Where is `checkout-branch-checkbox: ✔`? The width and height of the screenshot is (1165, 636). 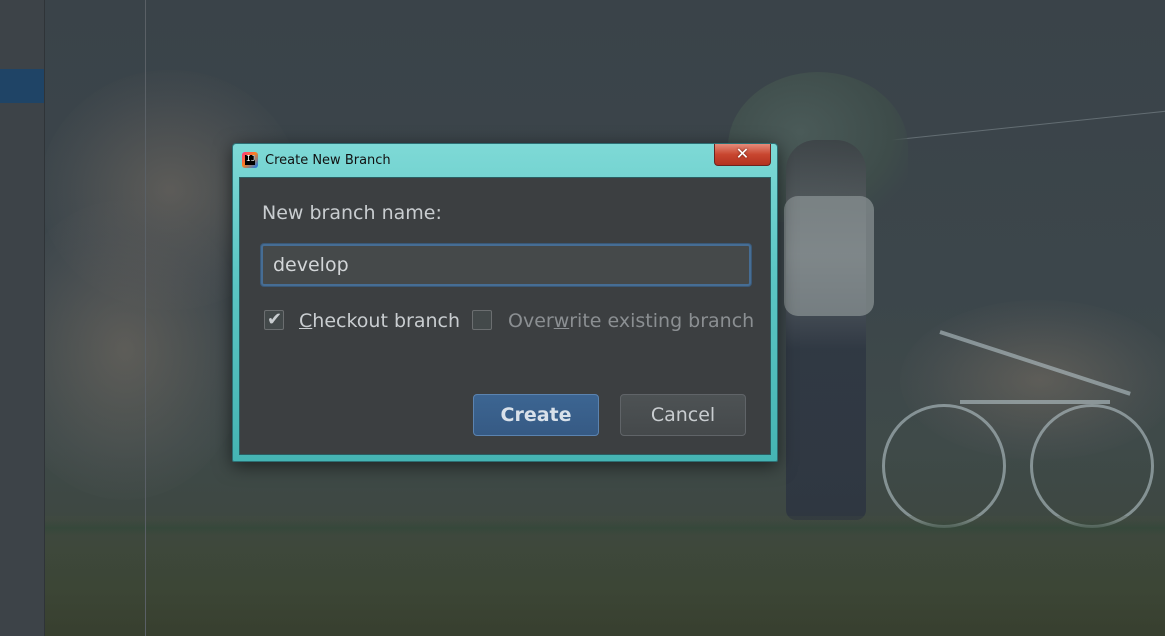 checkout-branch-checkbox: ✔ is located at coordinates (274, 319).